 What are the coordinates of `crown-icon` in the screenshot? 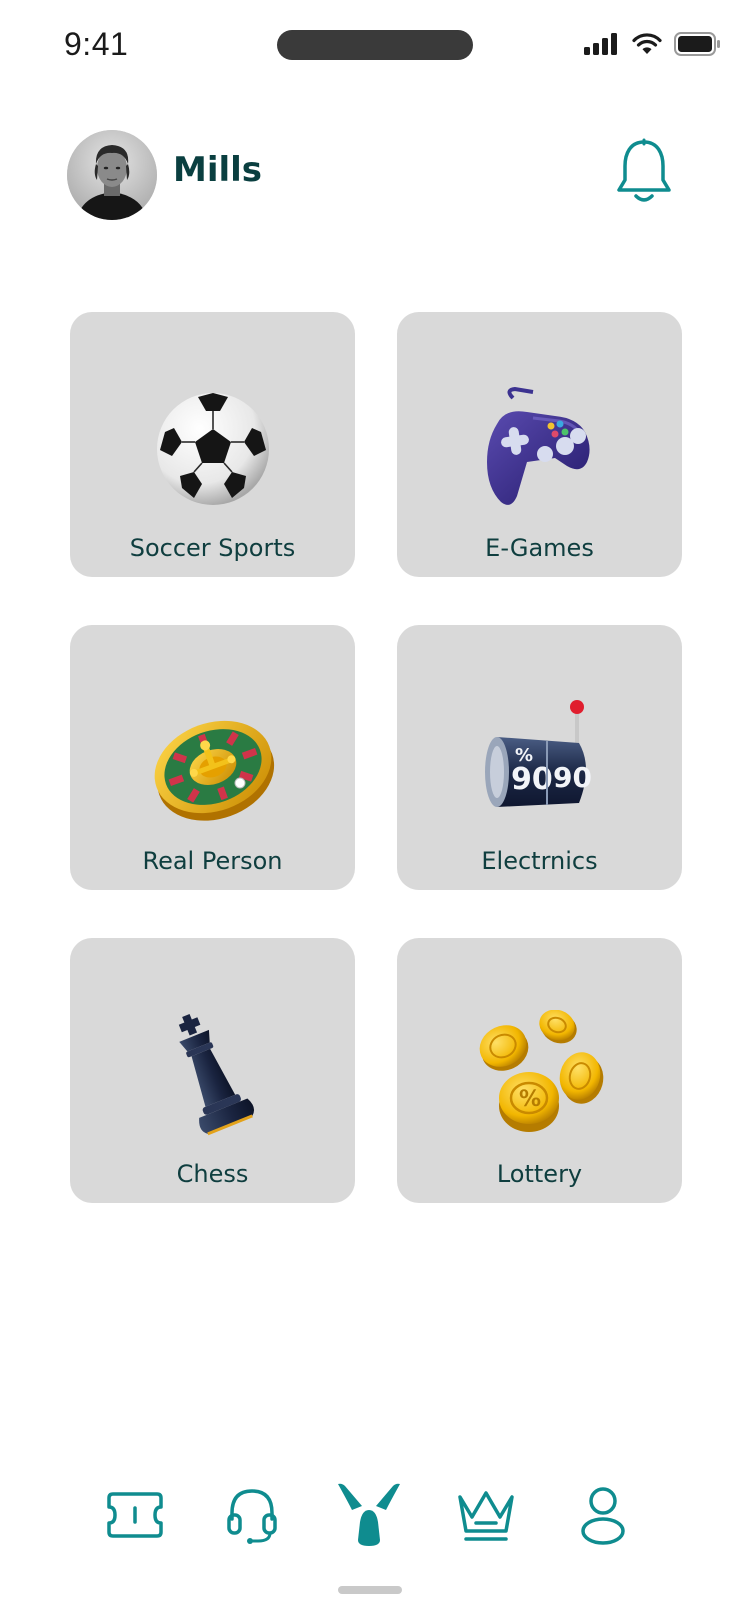 It's located at (486, 1516).